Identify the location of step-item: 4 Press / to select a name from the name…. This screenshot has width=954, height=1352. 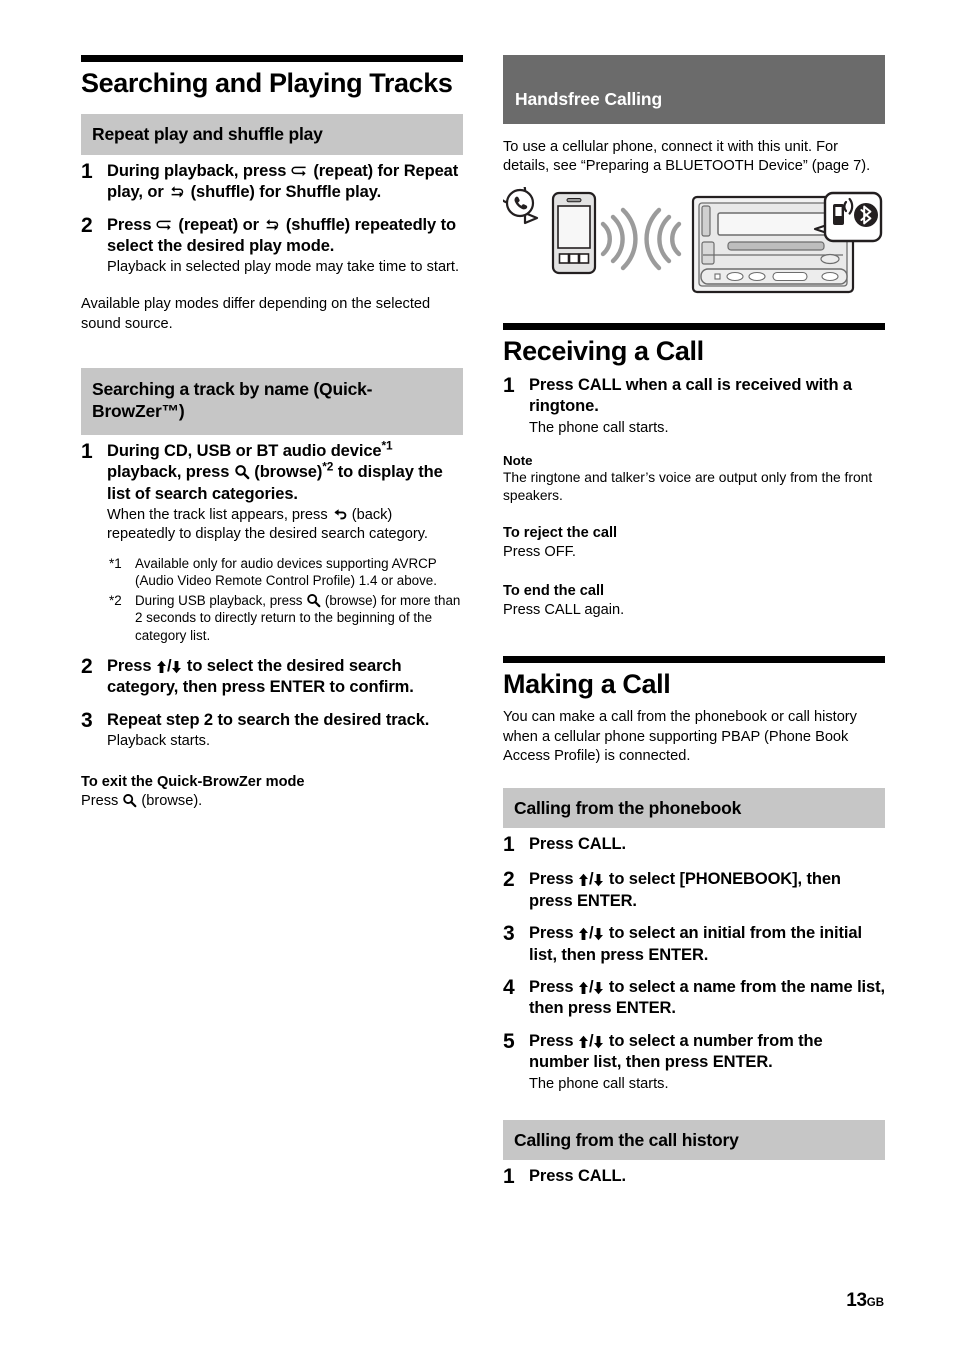
(694, 997).